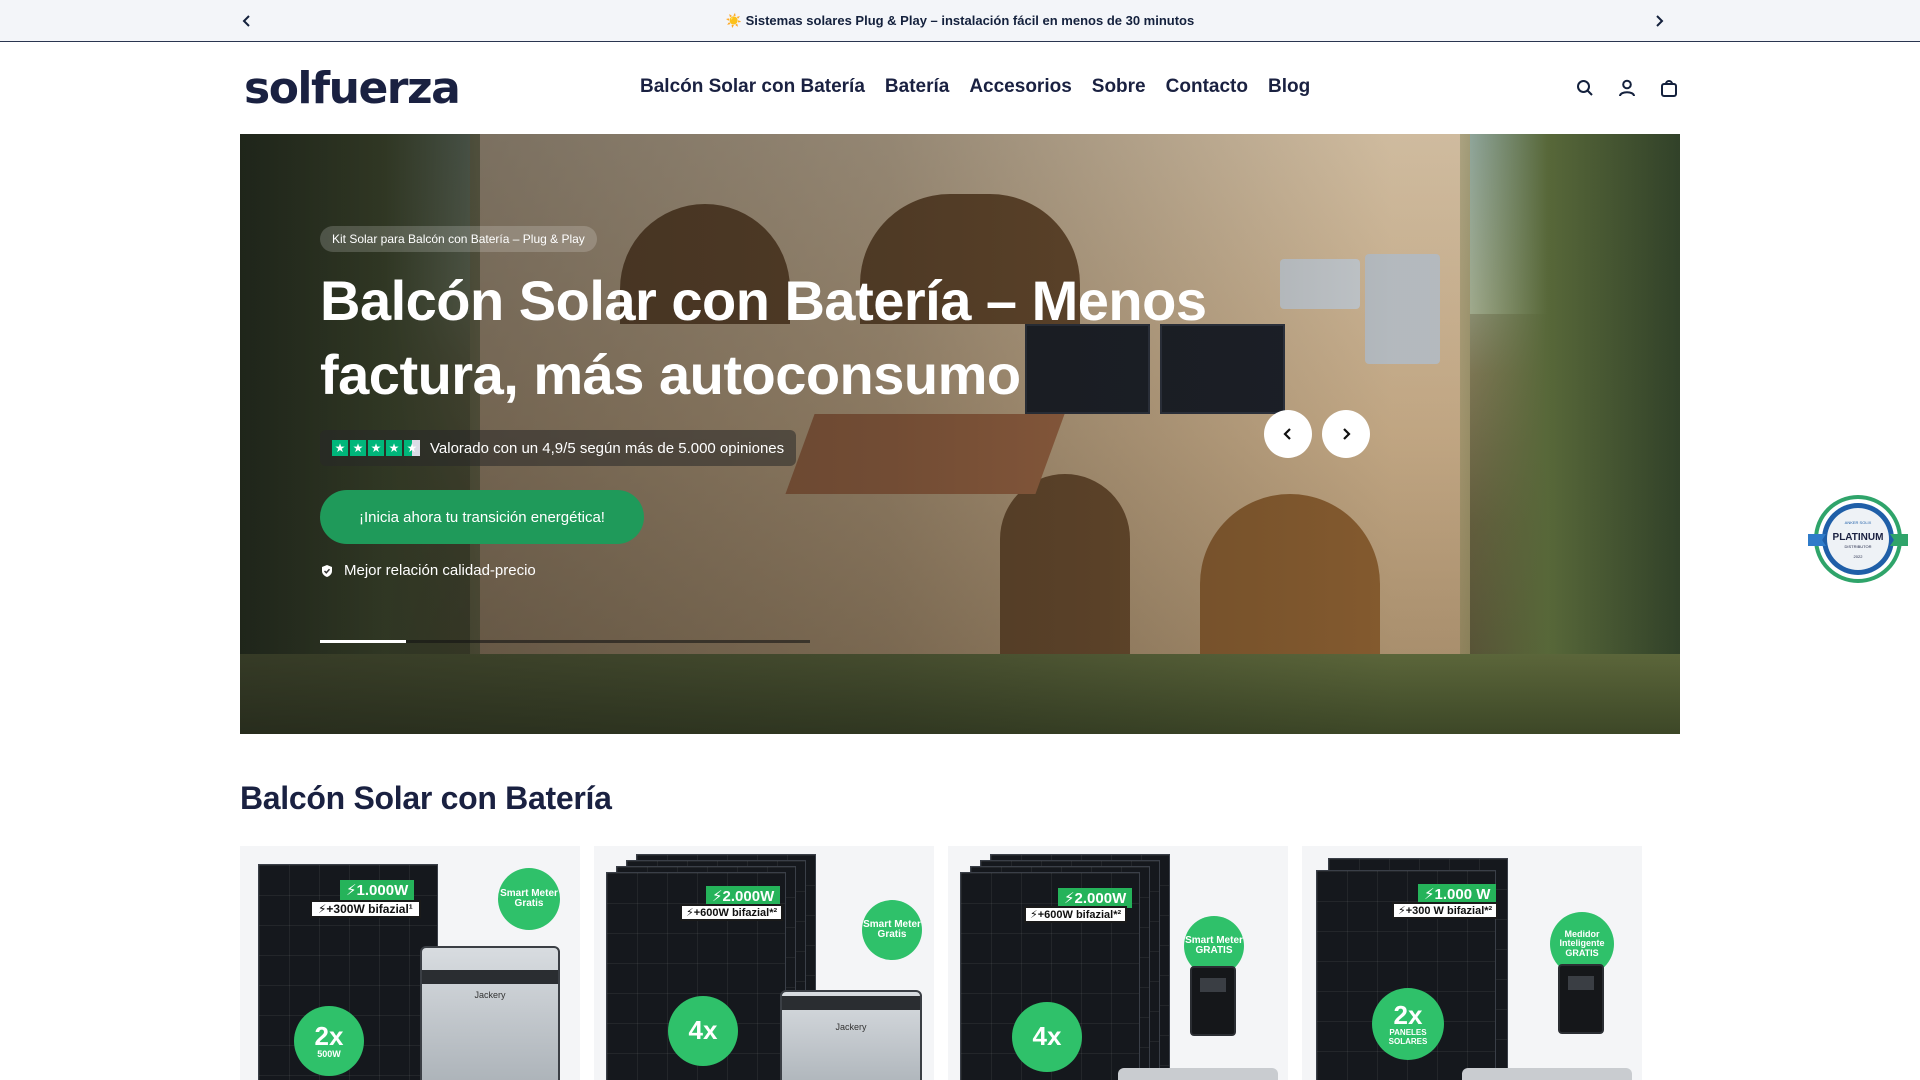 The image size is (1920, 1080). Describe the element at coordinates (1858, 522) in the screenshot. I see `seal-top-text: ANKER SOLIX` at that location.